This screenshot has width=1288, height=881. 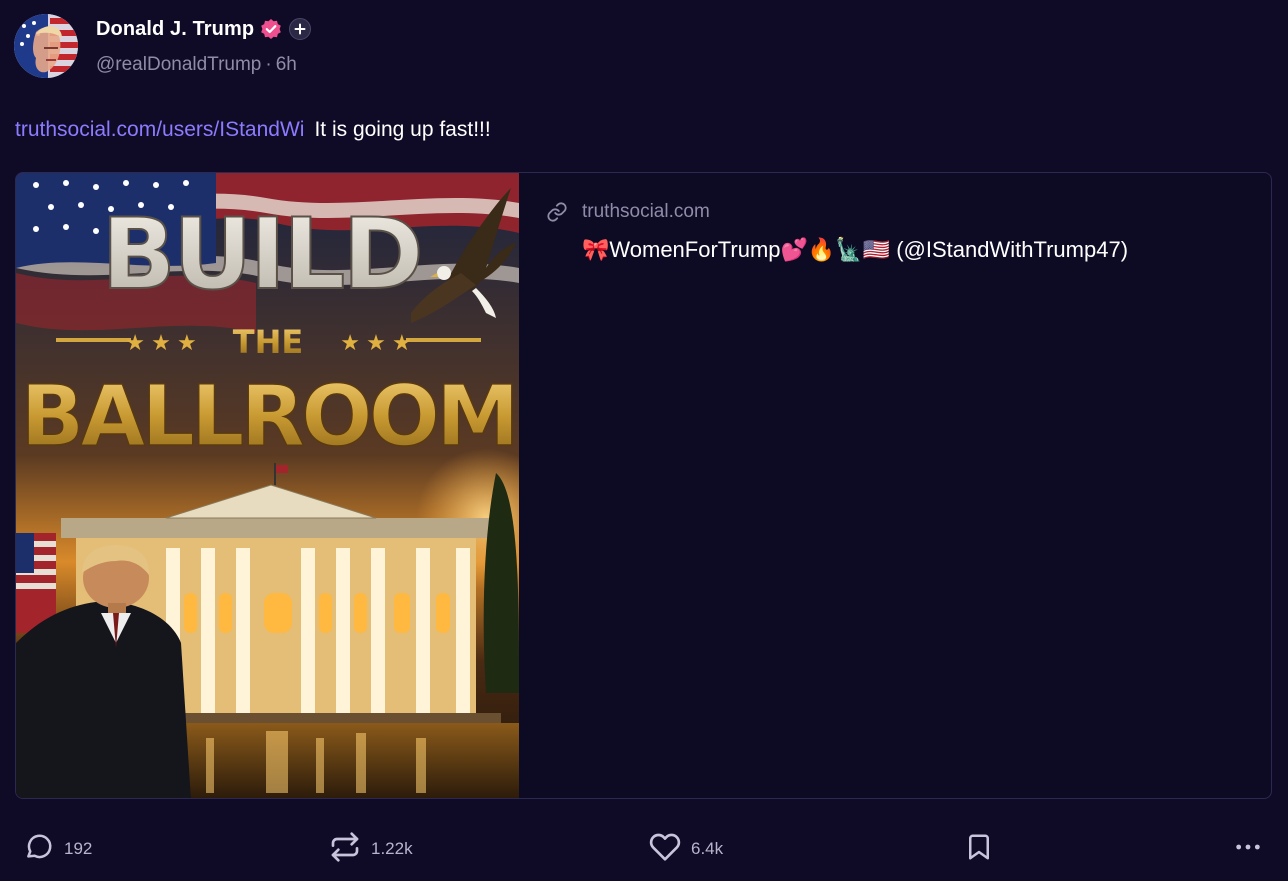 What do you see at coordinates (261, 255) in the screenshot?
I see `card-image-title-build: BUILD` at bounding box center [261, 255].